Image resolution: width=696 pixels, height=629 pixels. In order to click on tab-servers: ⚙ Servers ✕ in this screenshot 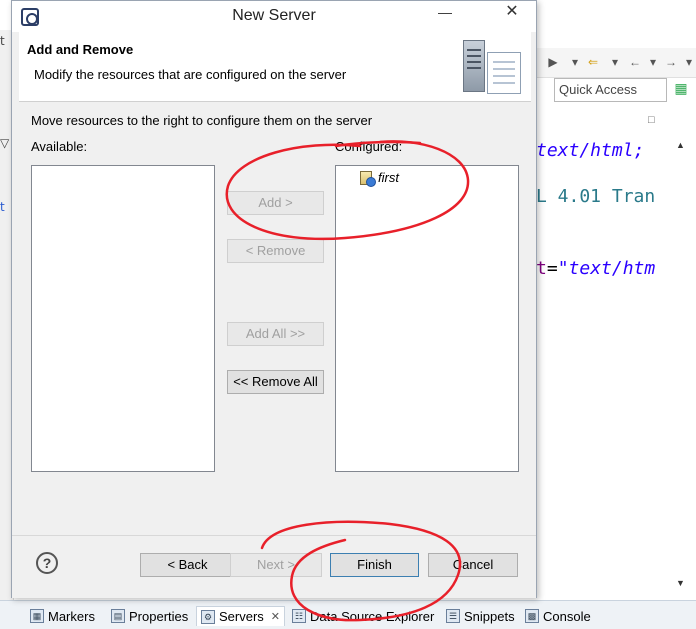, I will do `click(241, 616)`.